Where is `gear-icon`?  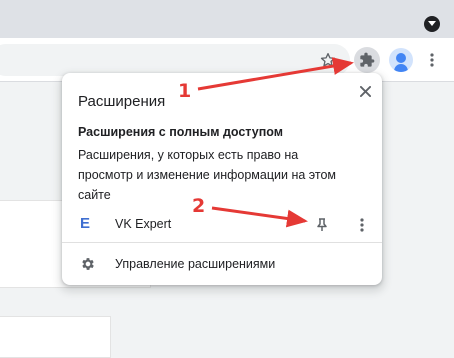
gear-icon is located at coordinates (88, 264).